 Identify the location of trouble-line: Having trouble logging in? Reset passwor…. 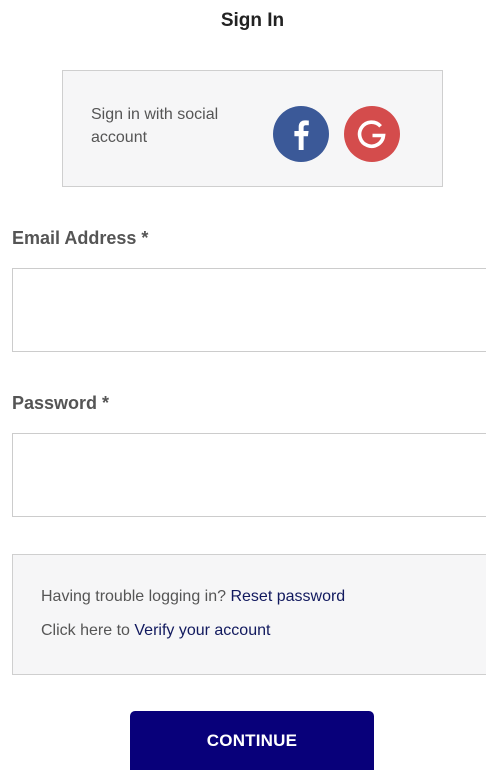
(193, 597).